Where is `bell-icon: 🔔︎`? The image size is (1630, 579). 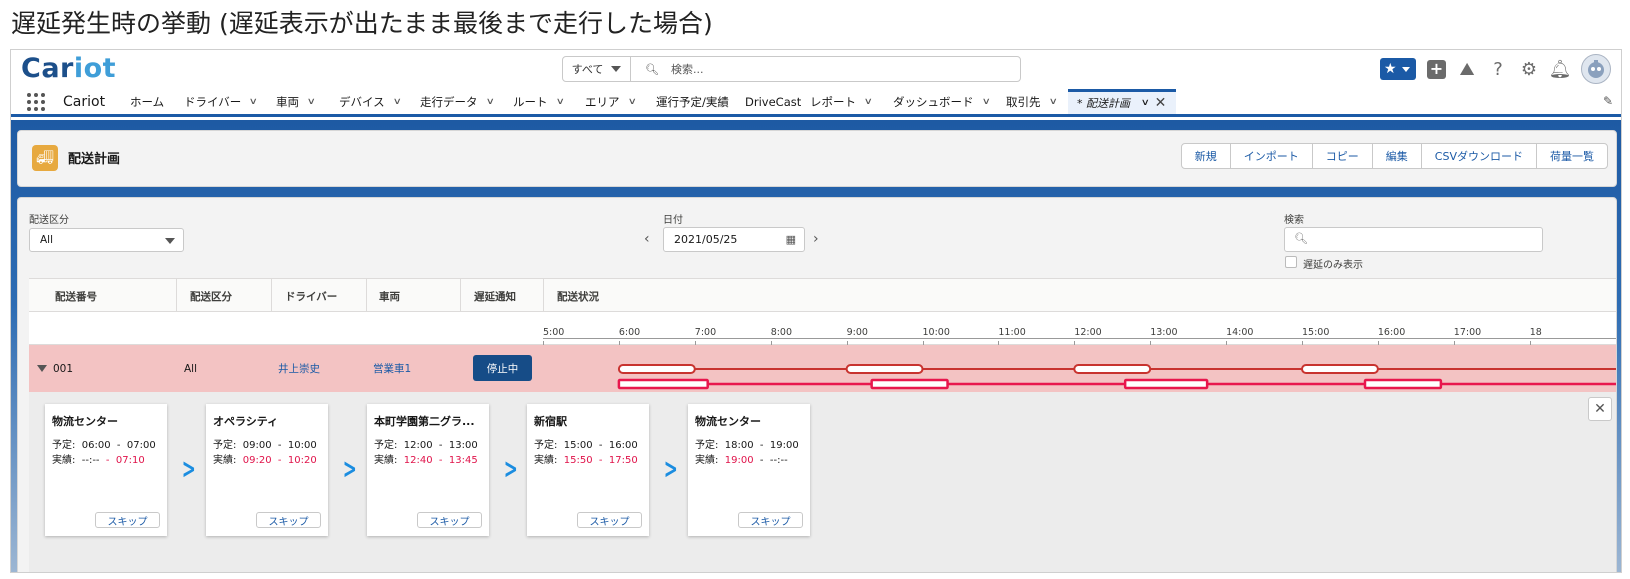 bell-icon: 🔔︎ is located at coordinates (1560, 69).